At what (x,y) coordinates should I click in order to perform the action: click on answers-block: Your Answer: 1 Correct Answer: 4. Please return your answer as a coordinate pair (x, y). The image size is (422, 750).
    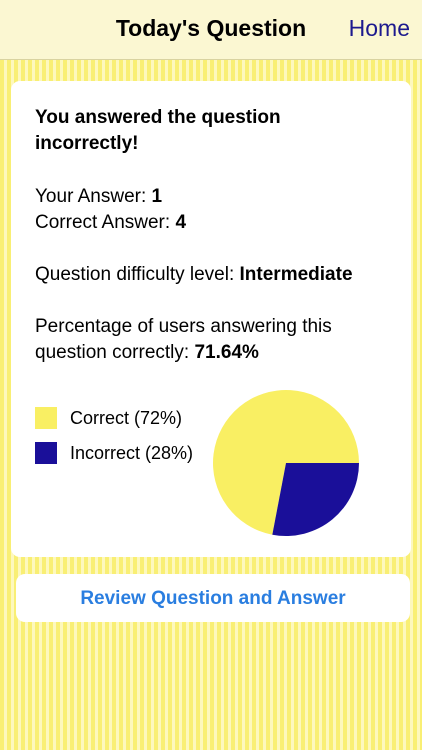
    Looking at the image, I should click on (110, 210).